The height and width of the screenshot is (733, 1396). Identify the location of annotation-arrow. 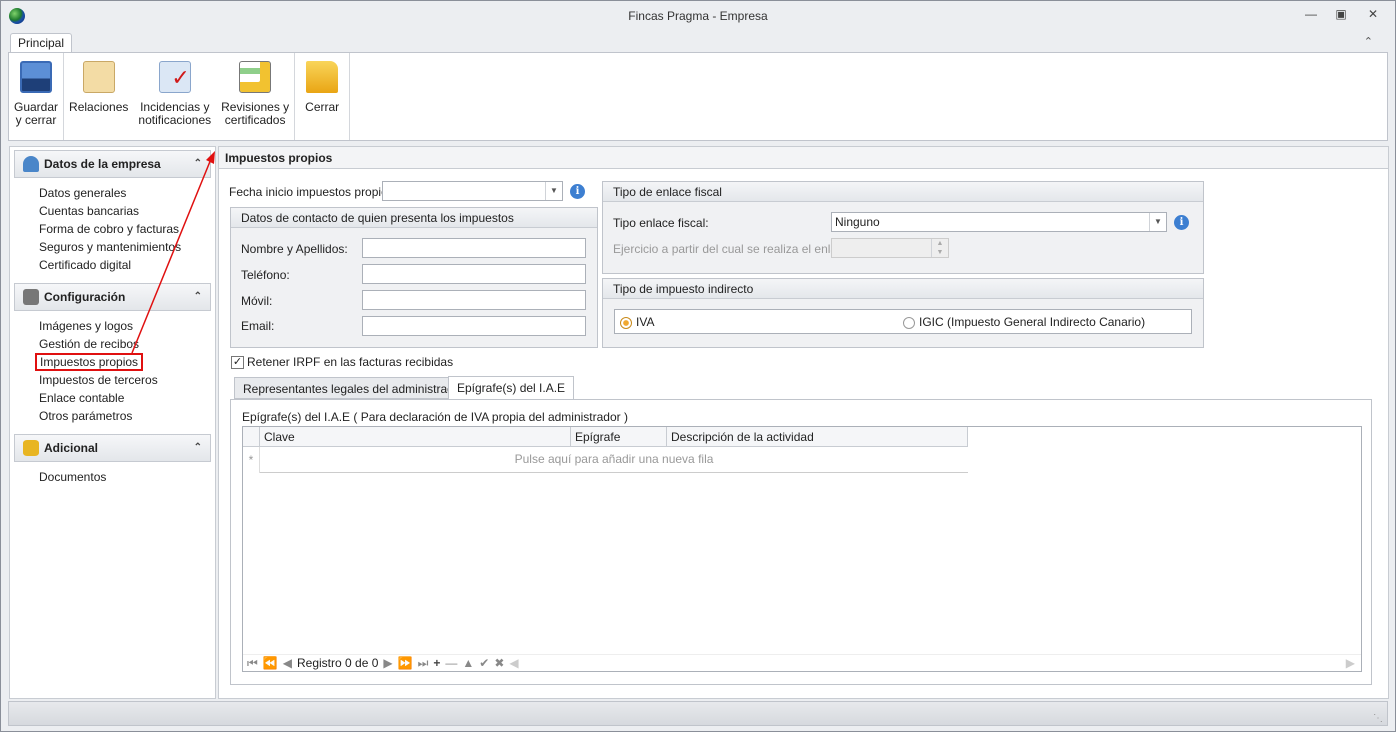
(173, 252).